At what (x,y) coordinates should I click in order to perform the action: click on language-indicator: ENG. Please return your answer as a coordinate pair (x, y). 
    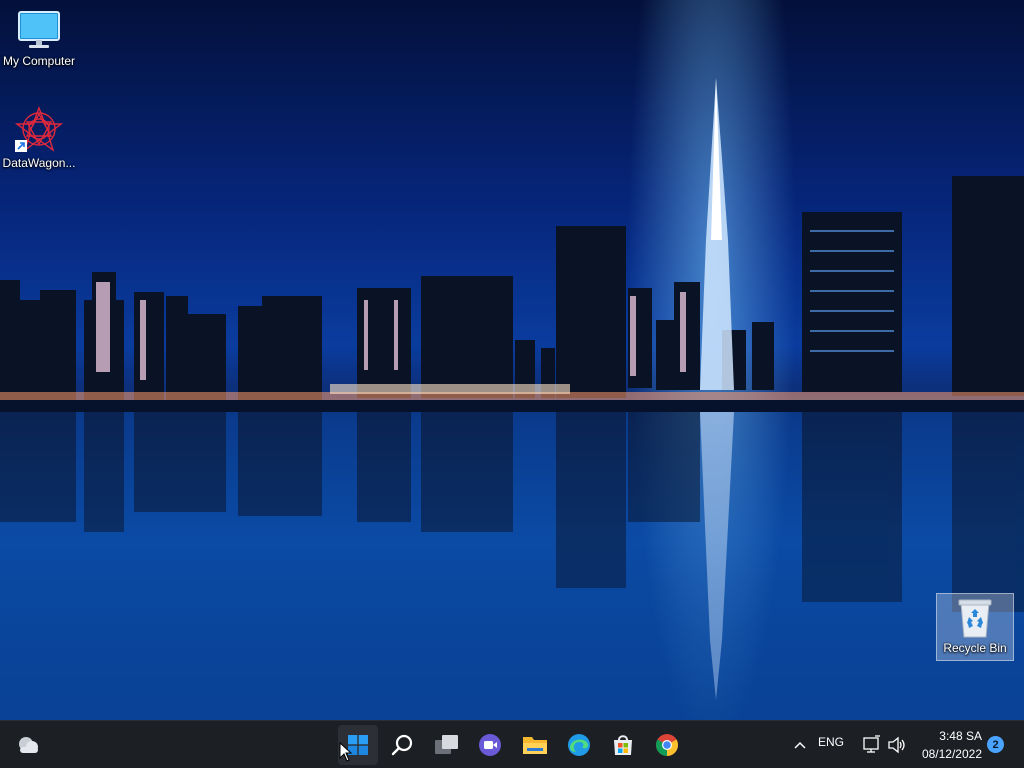
    Looking at the image, I should click on (831, 742).